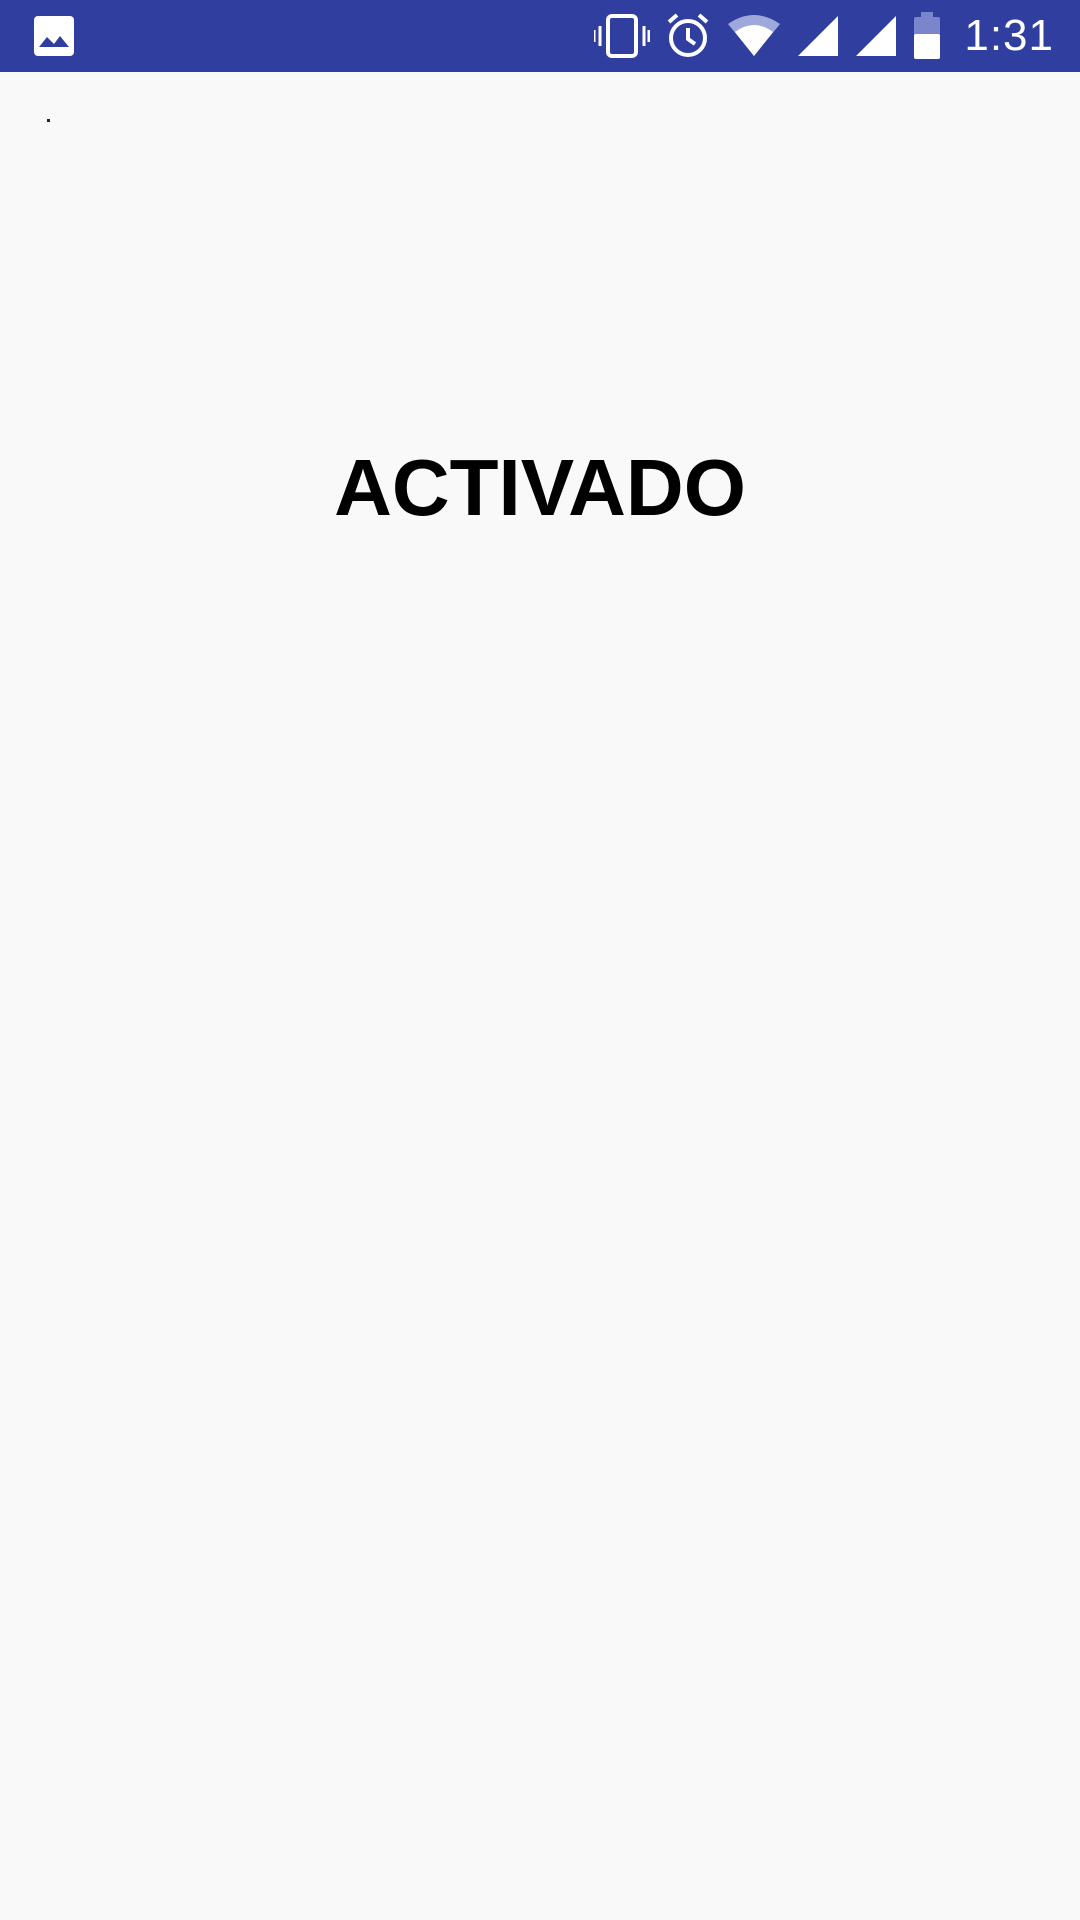  I want to click on page-title: ACTIVADO, so click(540, 487).